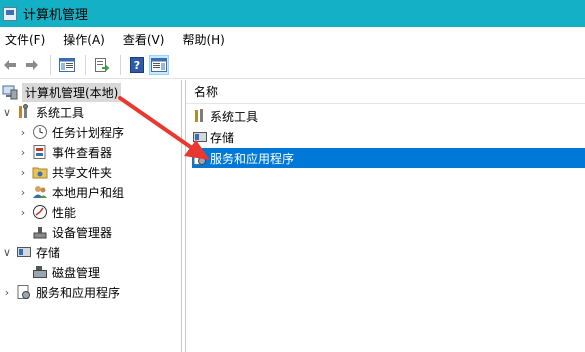 The height and width of the screenshot is (352, 585). I want to click on forward-arrow-icon, so click(32, 65).